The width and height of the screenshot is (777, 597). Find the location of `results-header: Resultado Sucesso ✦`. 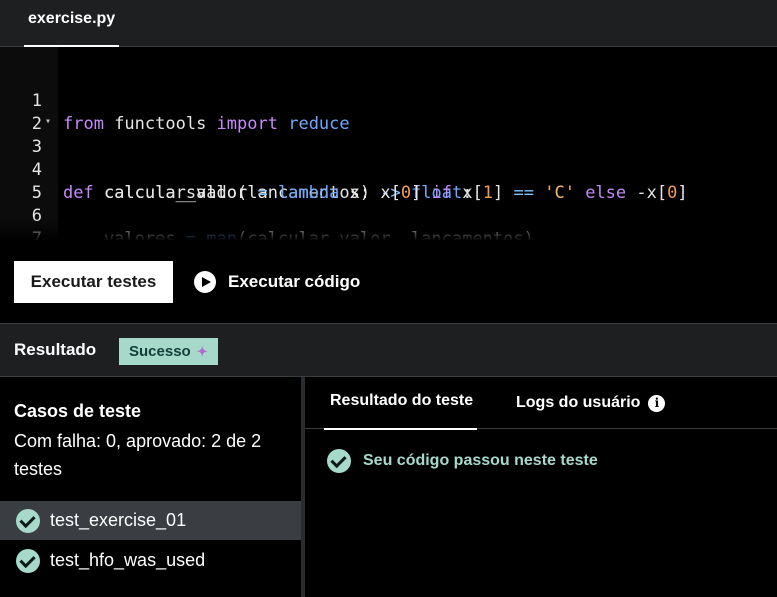

results-header: Resultado Sucesso ✦ is located at coordinates (388, 350).